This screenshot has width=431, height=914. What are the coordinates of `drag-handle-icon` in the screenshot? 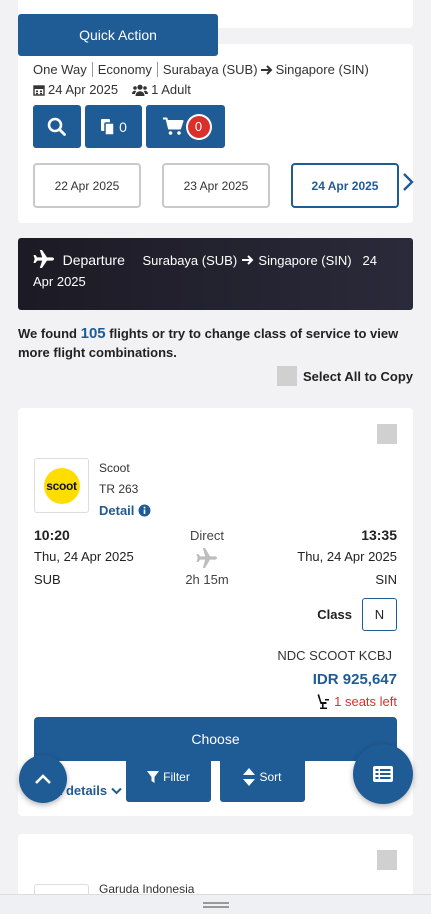 It's located at (216, 905).